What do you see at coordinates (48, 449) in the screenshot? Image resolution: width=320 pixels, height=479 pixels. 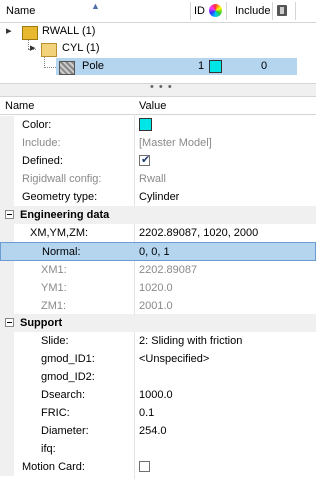 I see `prop-name: ifq:` at bounding box center [48, 449].